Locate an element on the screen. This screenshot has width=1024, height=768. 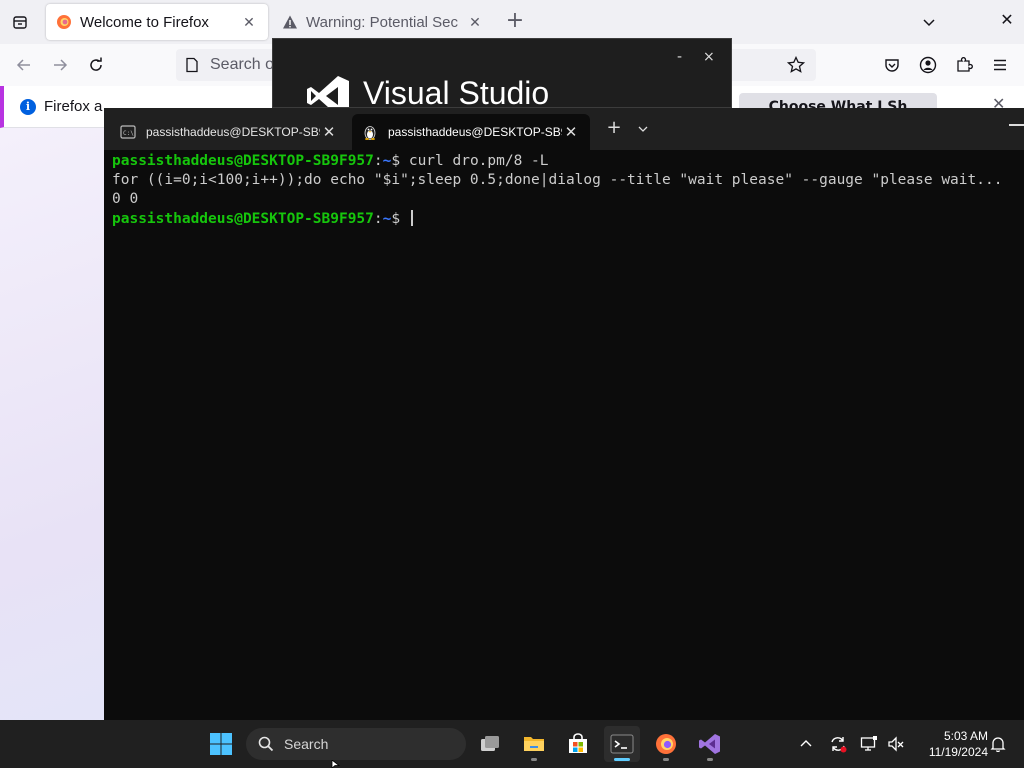
windows-logo-icon is located at coordinates (221, 744).